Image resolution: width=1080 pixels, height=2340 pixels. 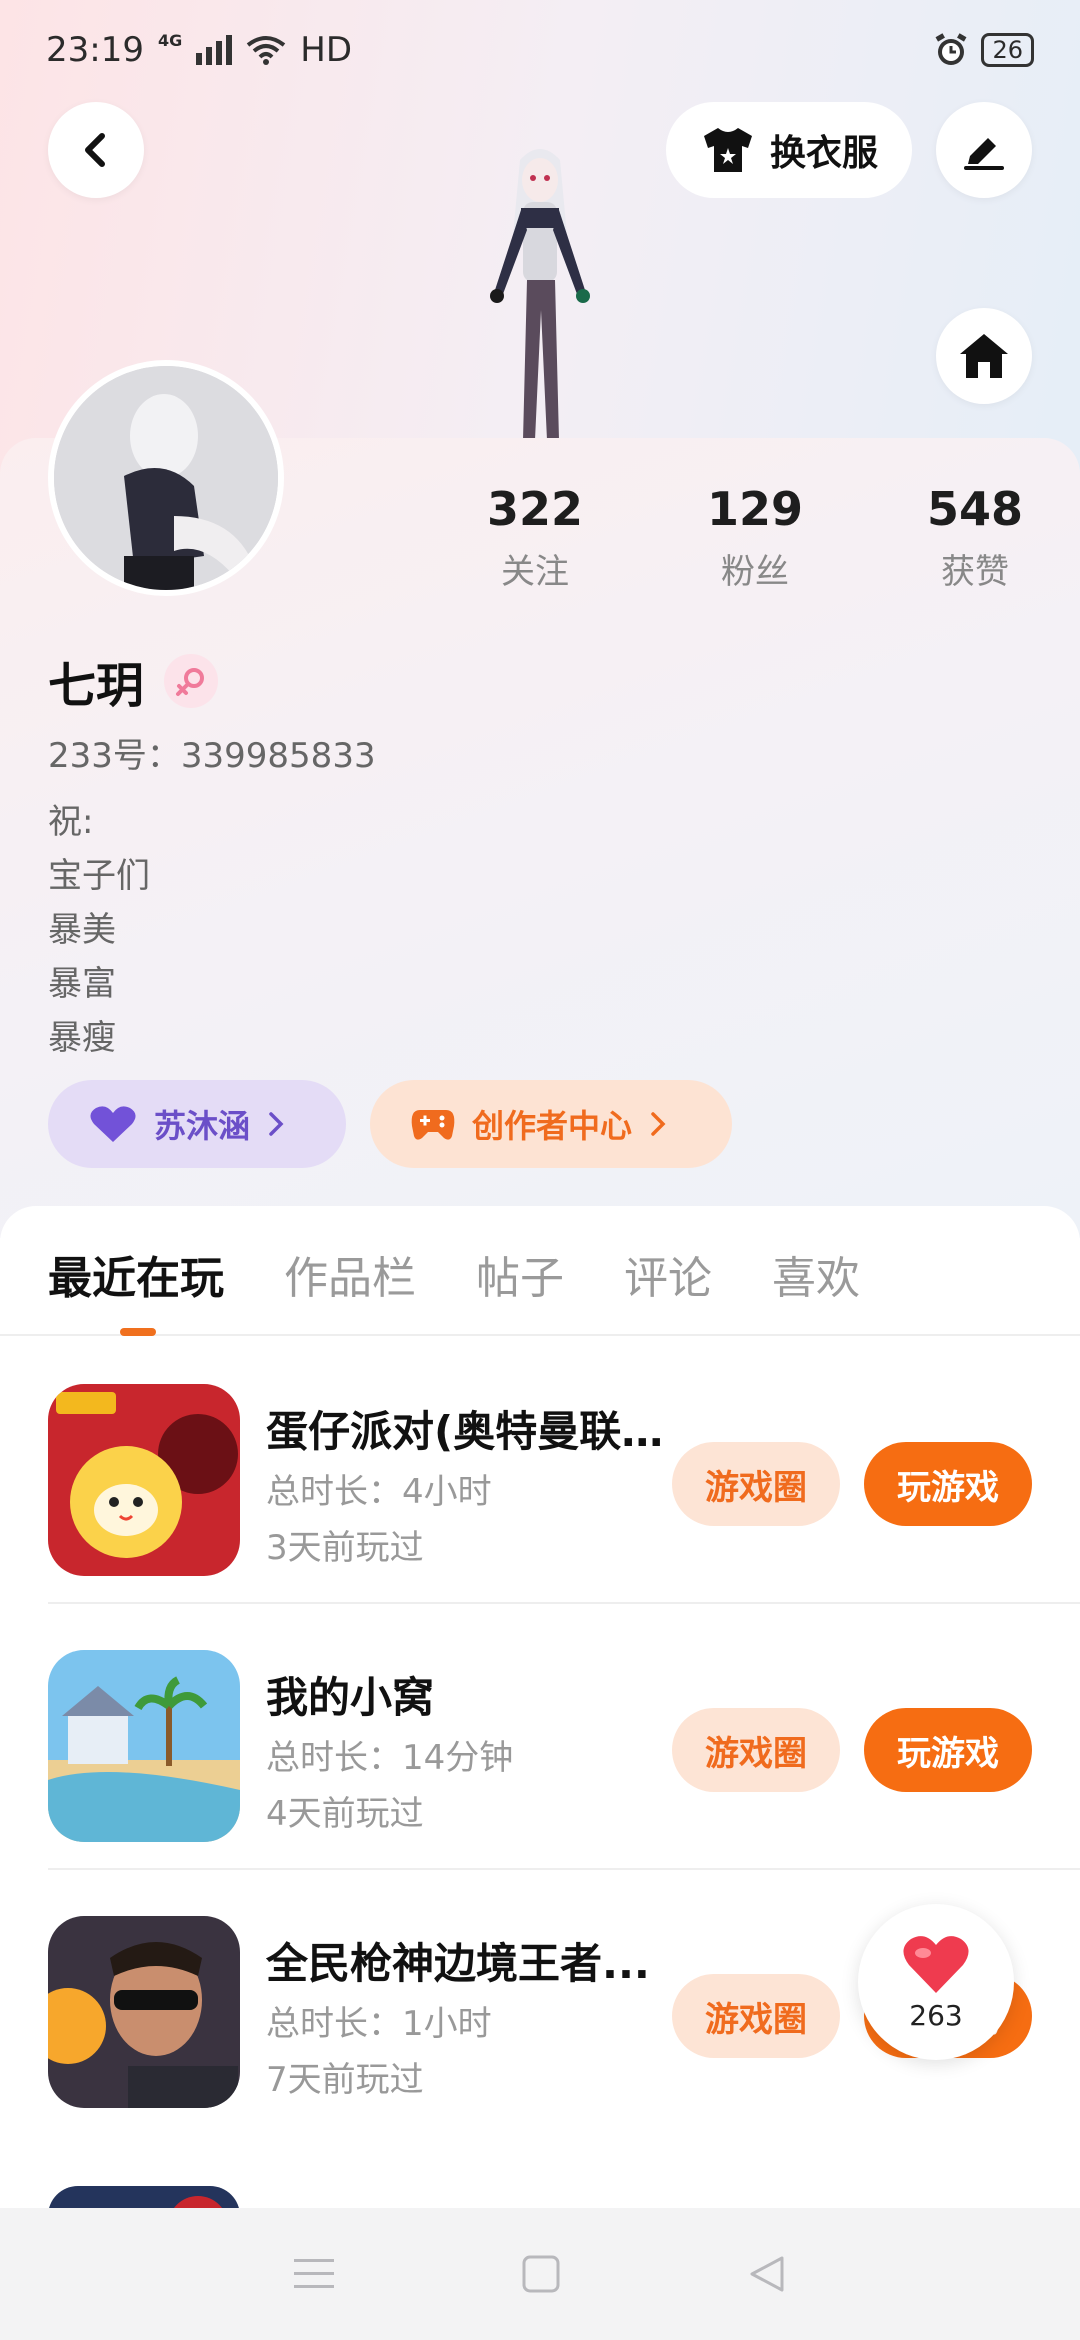 I want to click on bio-line: 暴瘦, so click(x=82, y=1038).